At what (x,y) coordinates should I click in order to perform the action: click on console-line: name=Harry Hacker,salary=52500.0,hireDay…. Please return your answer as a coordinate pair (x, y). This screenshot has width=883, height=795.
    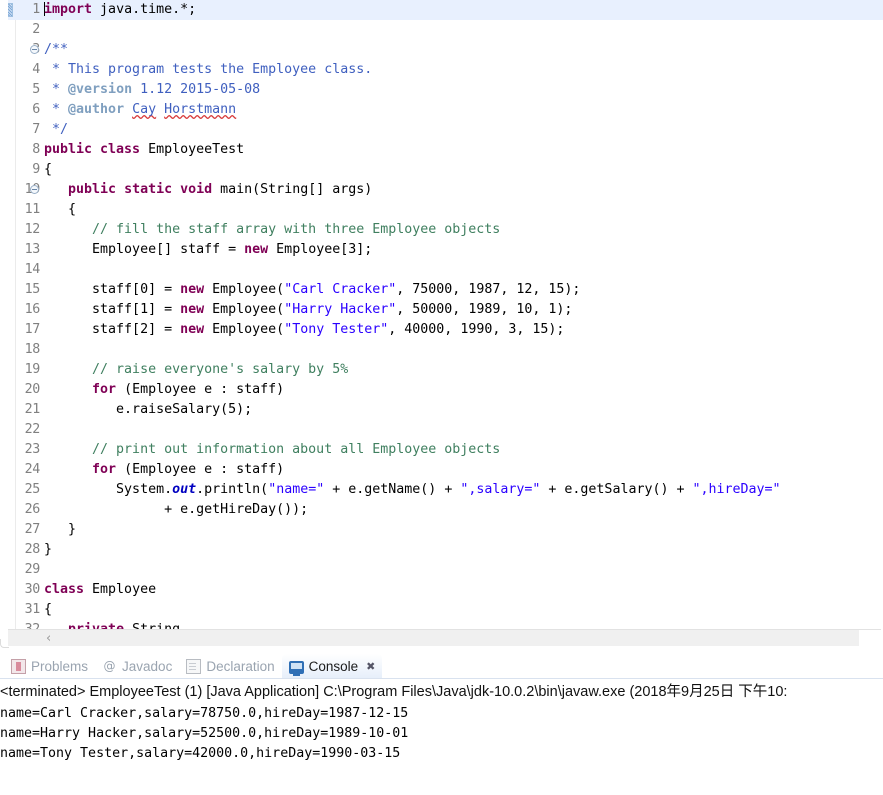
    Looking at the image, I should click on (204, 733).